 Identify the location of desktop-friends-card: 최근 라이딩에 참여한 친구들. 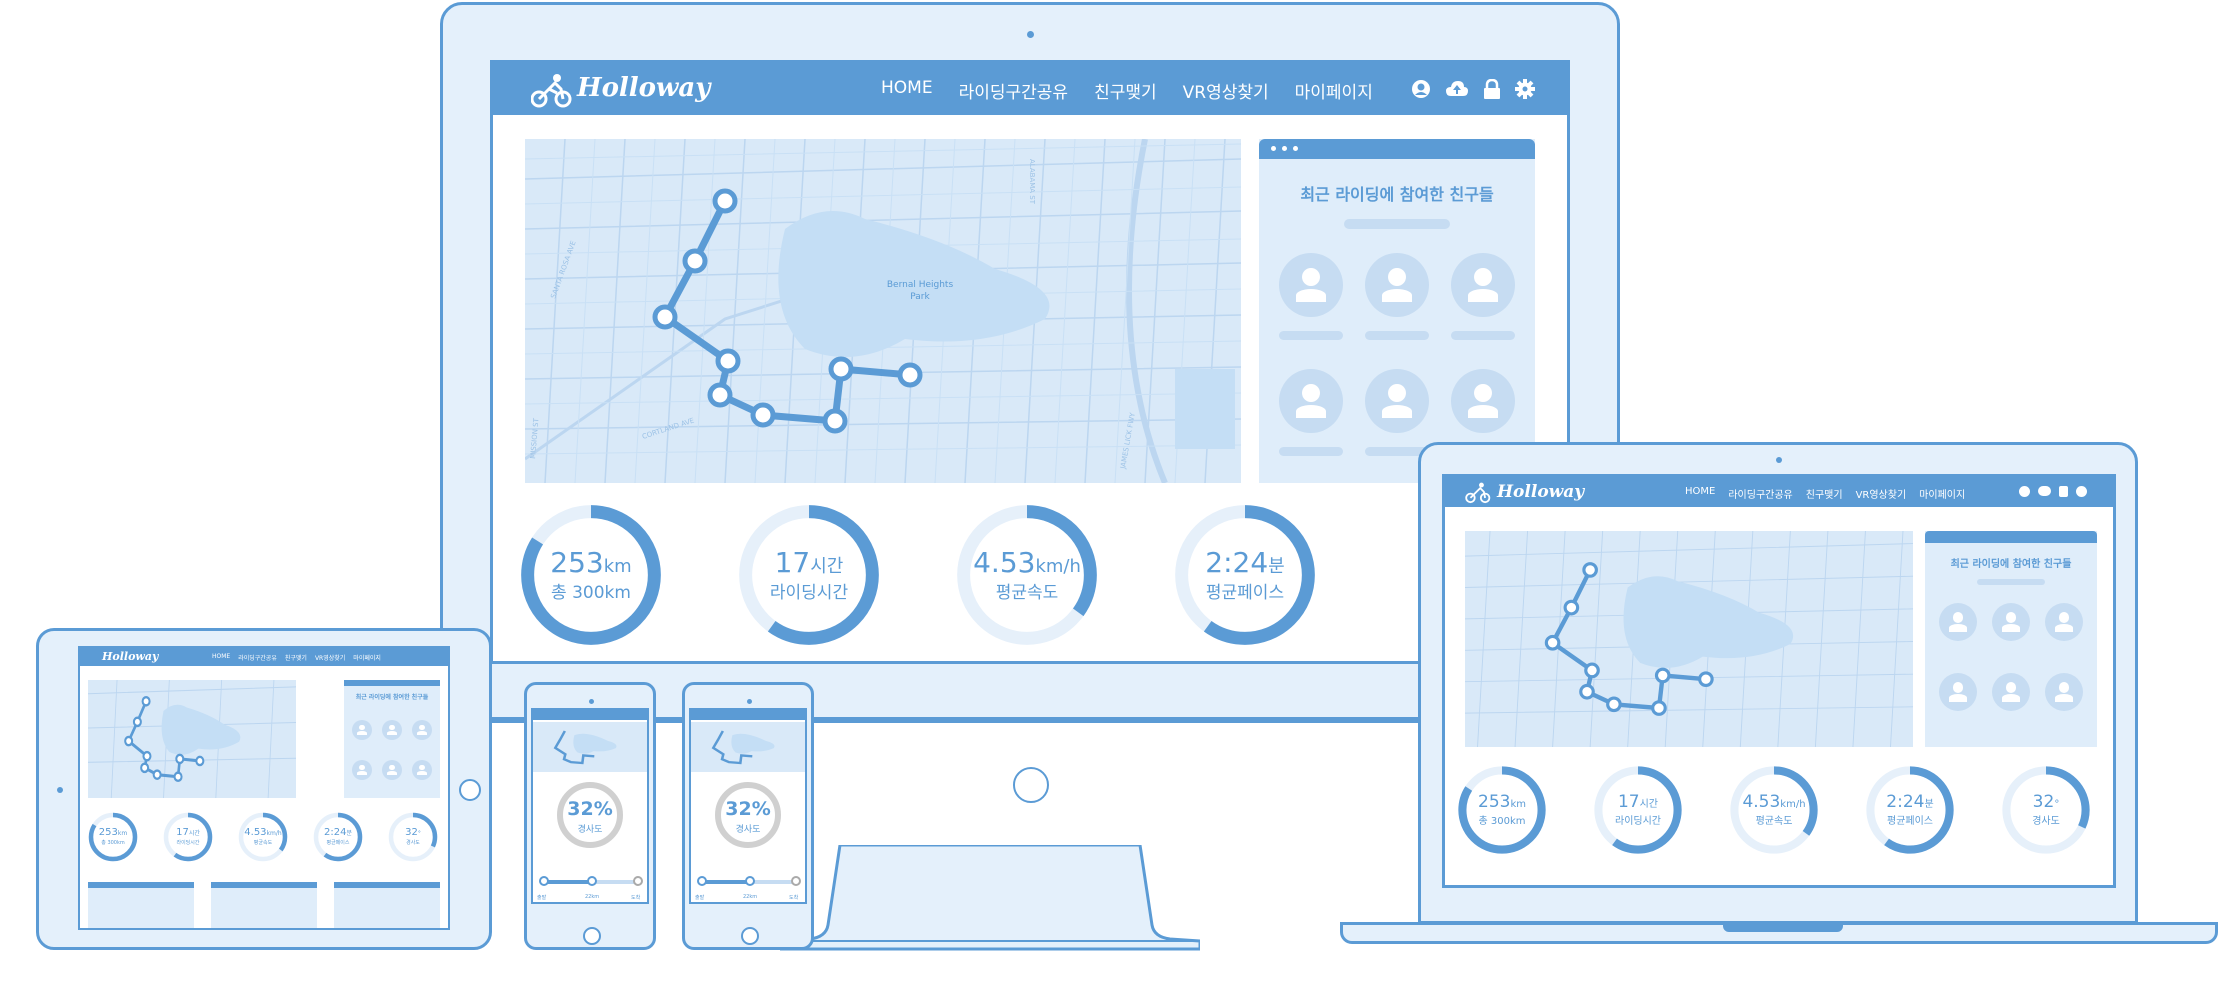
(1397, 311).